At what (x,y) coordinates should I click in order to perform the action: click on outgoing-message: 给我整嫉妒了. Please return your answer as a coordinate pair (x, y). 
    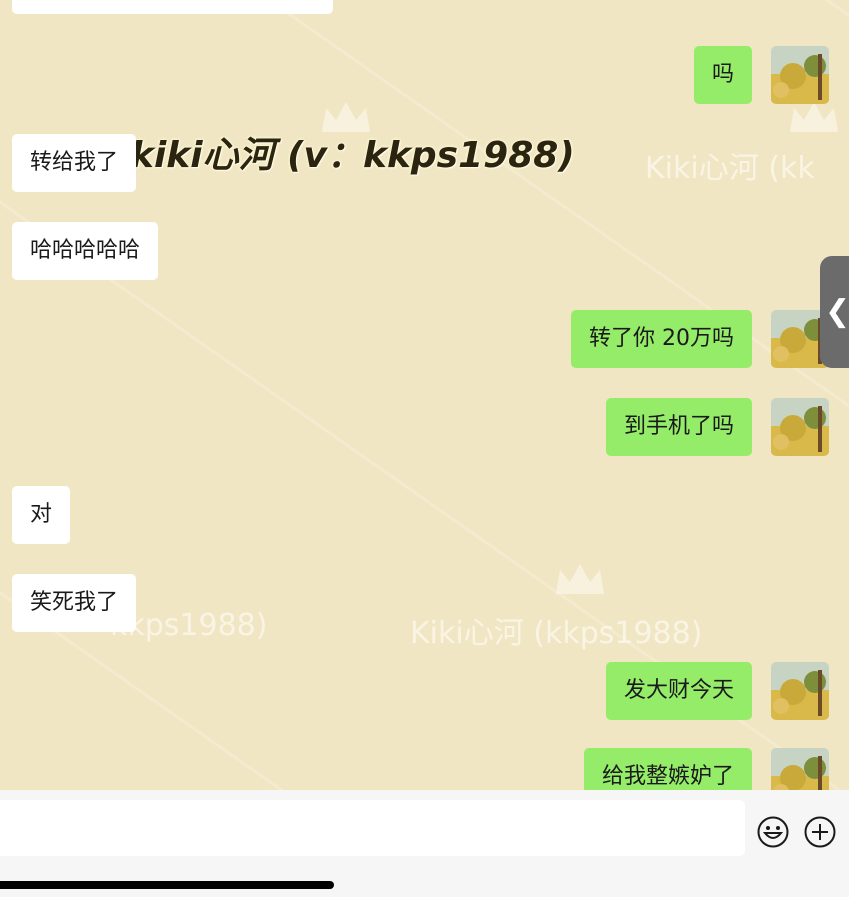
    Looking at the image, I should click on (667, 769).